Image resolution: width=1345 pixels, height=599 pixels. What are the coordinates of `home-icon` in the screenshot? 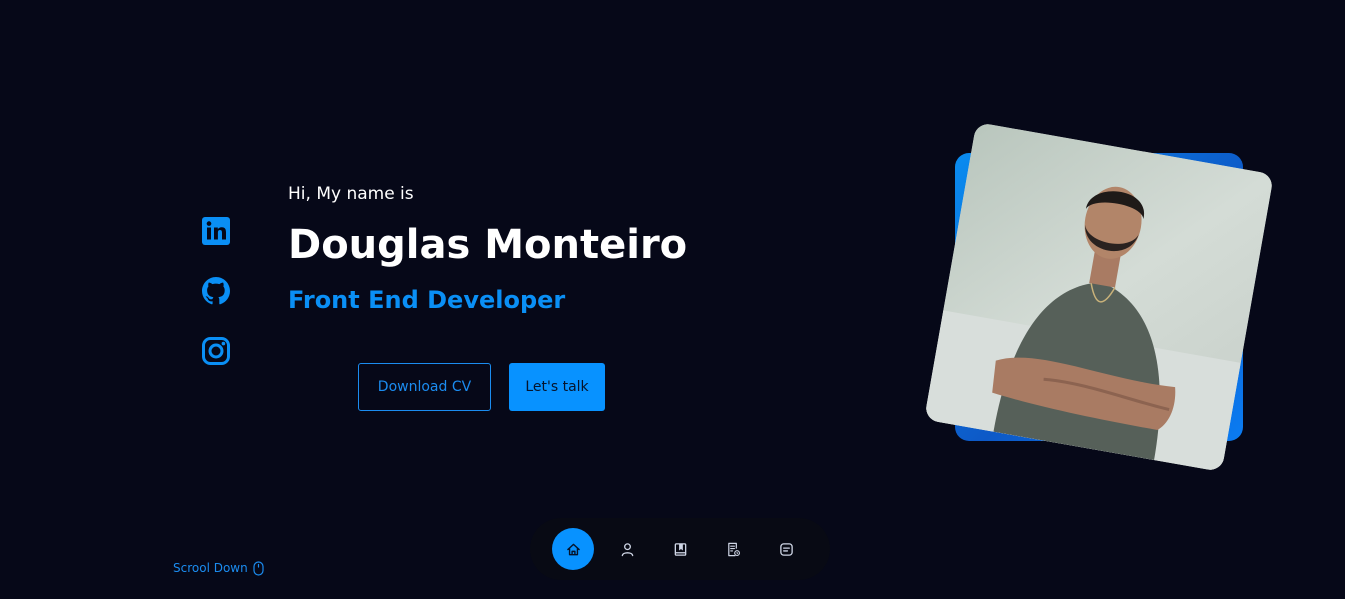 It's located at (573, 549).